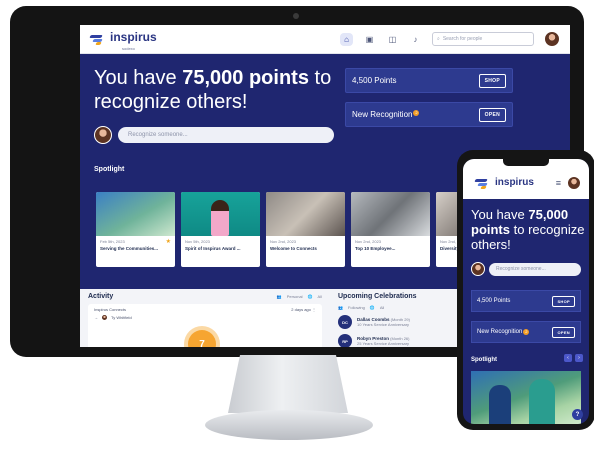  What do you see at coordinates (558, 183) in the screenshot?
I see `hamburger-menu-icon: ≡` at bounding box center [558, 183].